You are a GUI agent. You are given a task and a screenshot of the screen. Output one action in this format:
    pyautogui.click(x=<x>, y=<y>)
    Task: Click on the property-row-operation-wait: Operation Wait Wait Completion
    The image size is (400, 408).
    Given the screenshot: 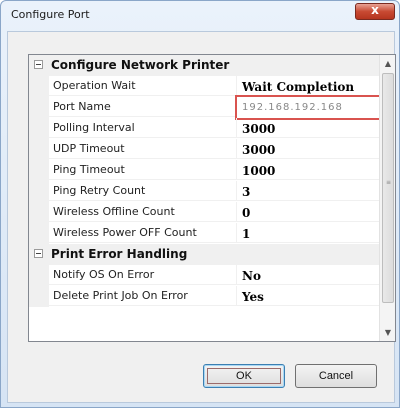 What is the action you would take?
    pyautogui.click(x=204, y=86)
    